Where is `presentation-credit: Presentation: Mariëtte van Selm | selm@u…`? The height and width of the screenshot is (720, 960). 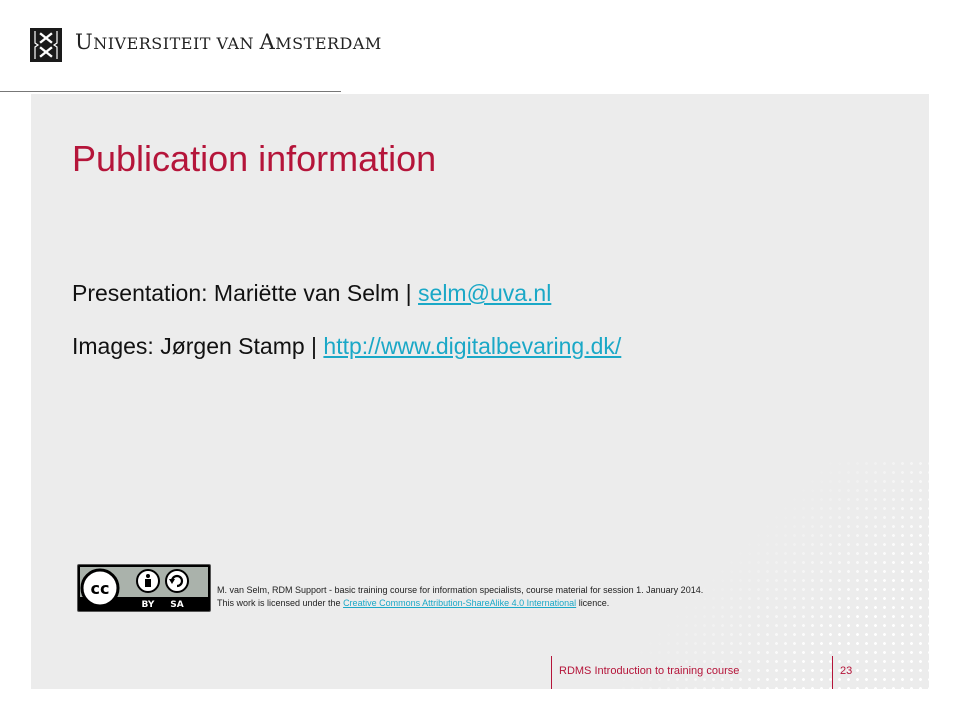
presentation-credit: Presentation: Mariëtte van Selm | selm@u… is located at coordinates (311, 293).